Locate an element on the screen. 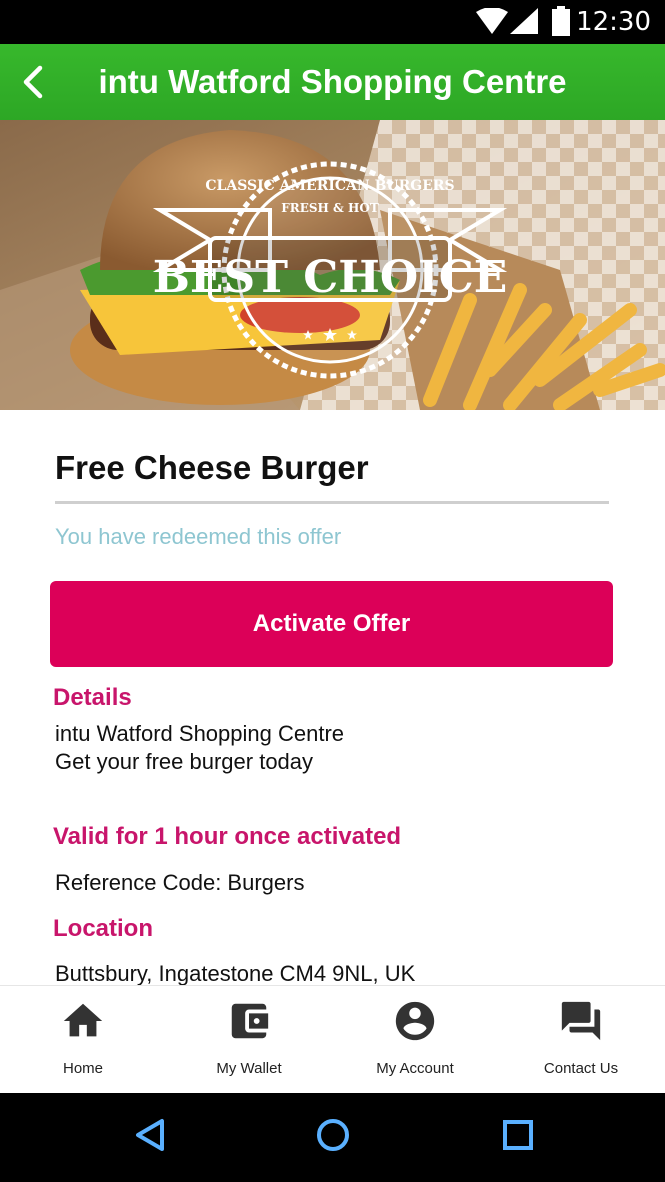 Image resolution: width=665 pixels, height=1182 pixels. wifi-icon is located at coordinates (492, 21).